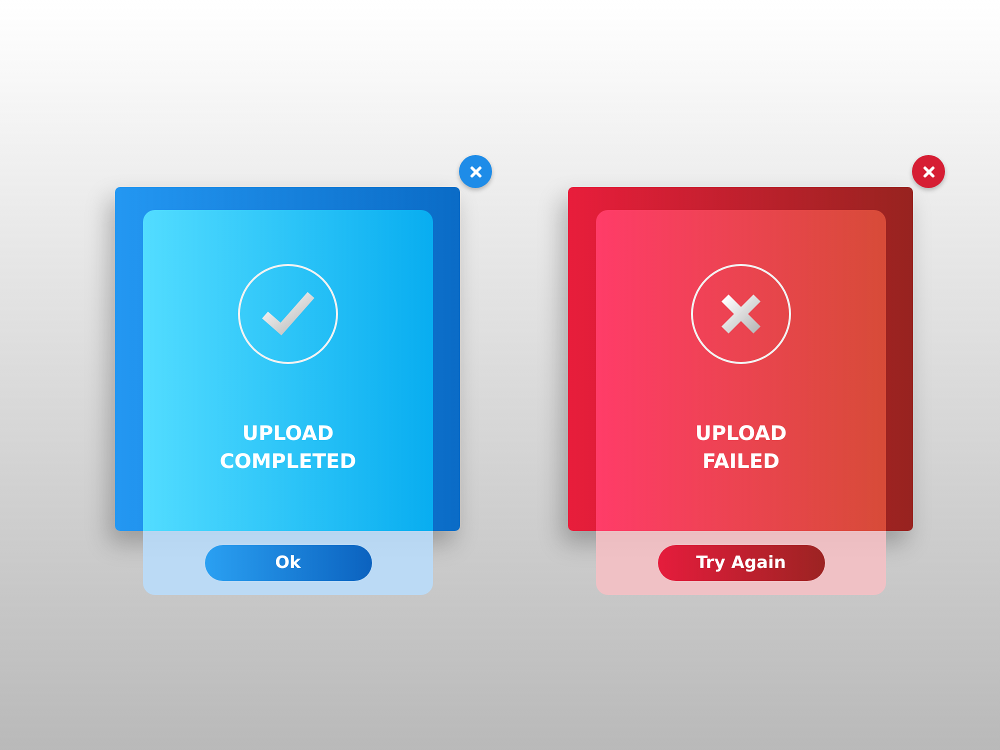 The height and width of the screenshot is (750, 1000). Describe the element at coordinates (288, 563) in the screenshot. I see `action-button: Ok` at that location.